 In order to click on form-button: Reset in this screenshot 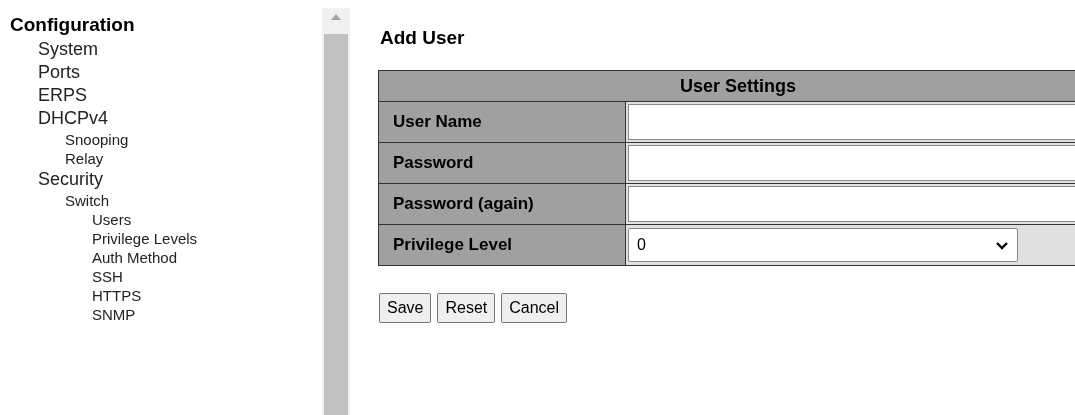, I will do `click(466, 308)`.